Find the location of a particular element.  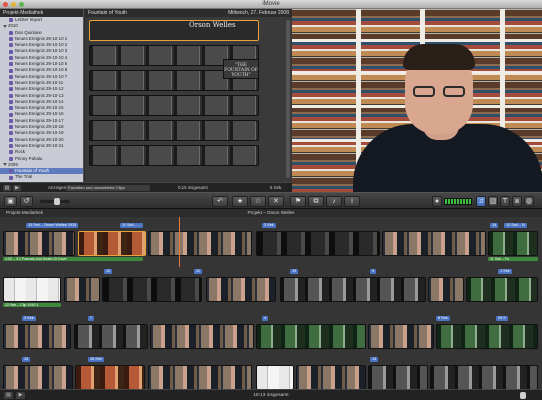

browser-music-button: ♫ is located at coordinates (481, 201).